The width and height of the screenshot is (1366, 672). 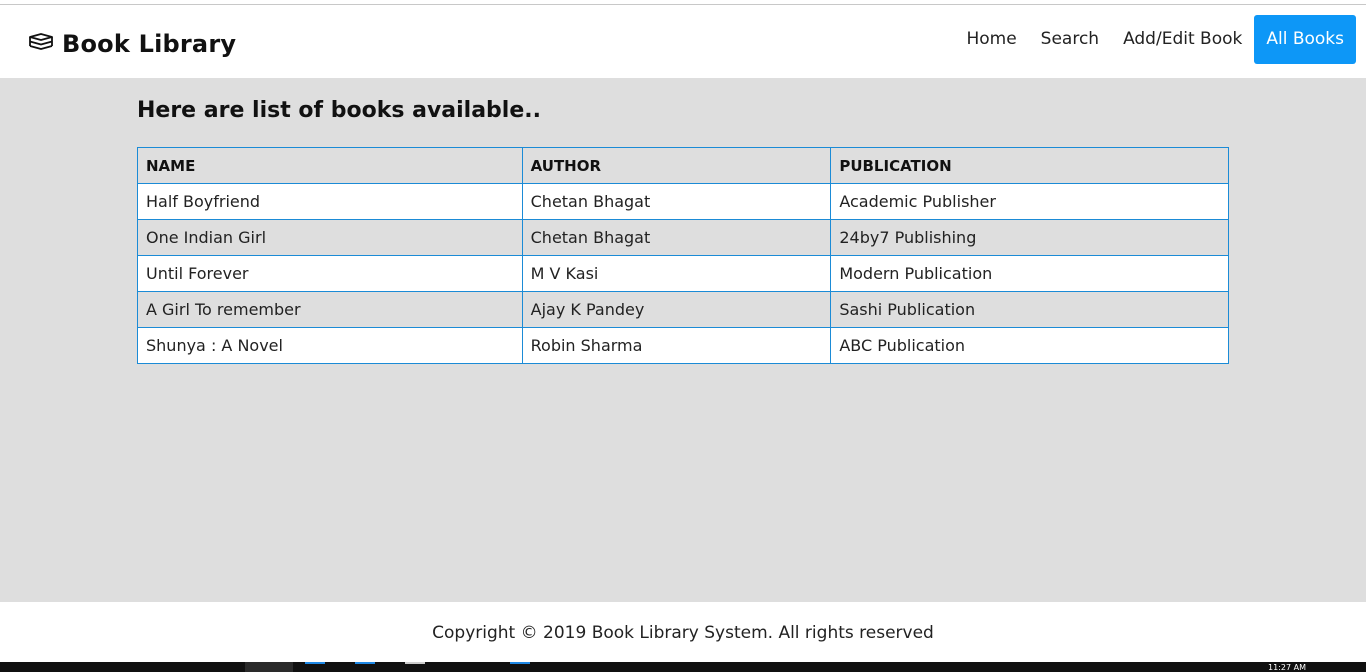 I want to click on brand: Book Library, so click(x=132, y=44).